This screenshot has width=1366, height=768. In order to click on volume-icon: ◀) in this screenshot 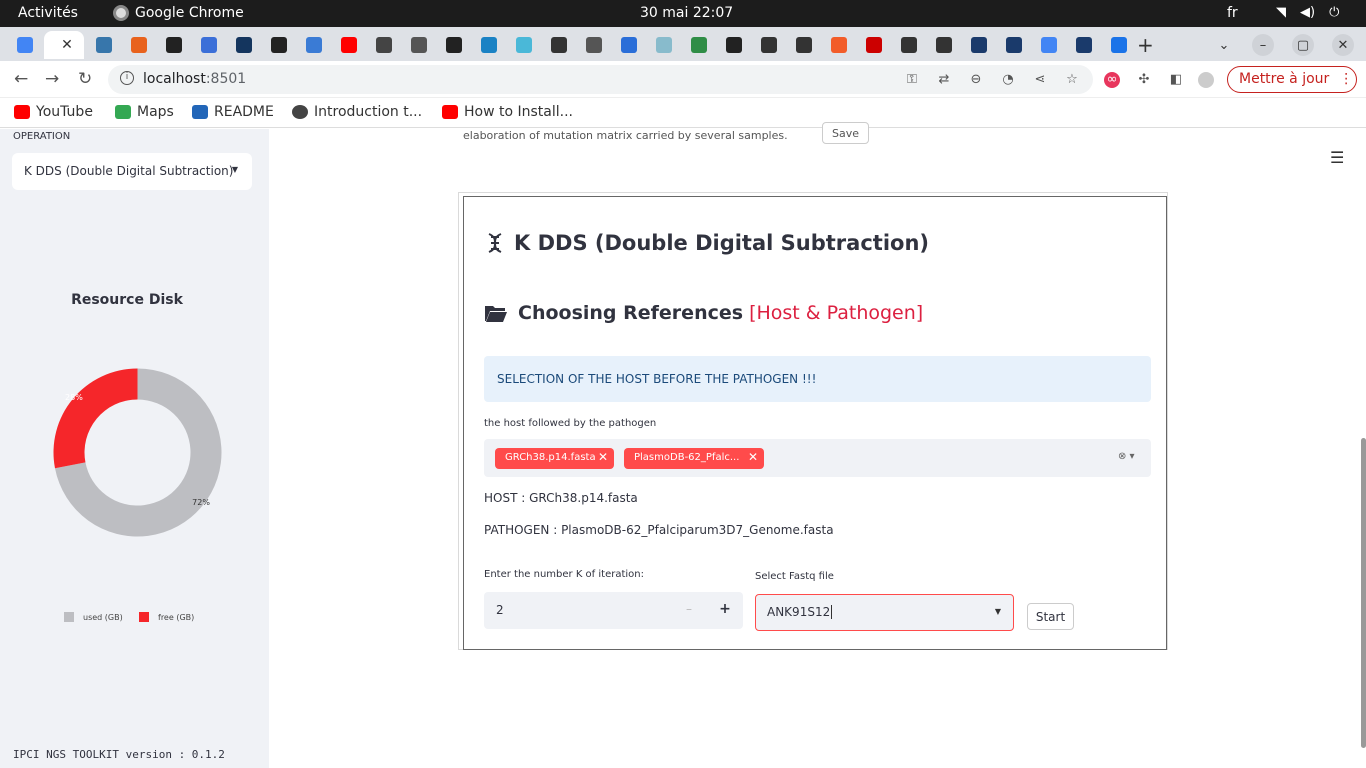, I will do `click(1308, 12)`.